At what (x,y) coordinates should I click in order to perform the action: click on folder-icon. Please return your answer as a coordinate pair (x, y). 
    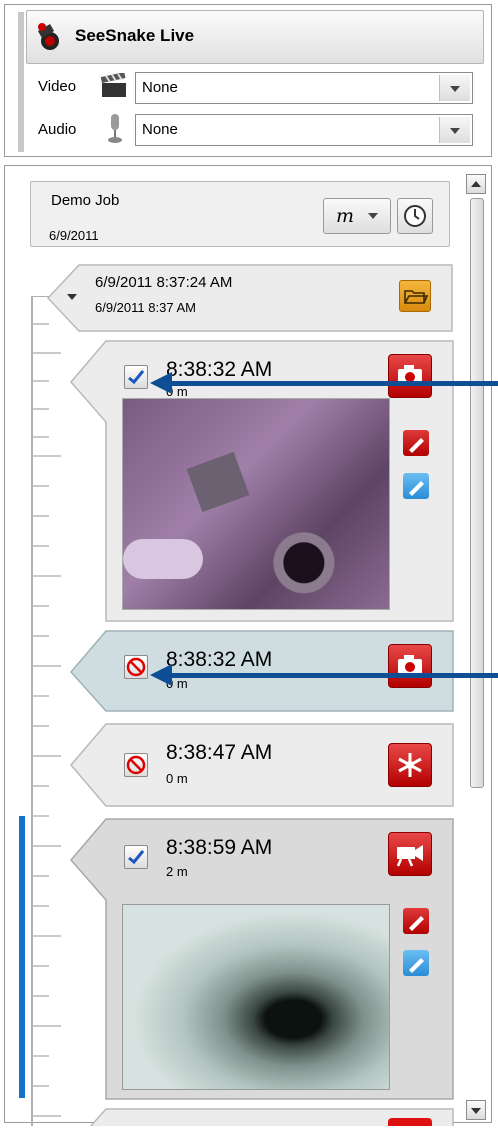
    Looking at the image, I should click on (415, 296).